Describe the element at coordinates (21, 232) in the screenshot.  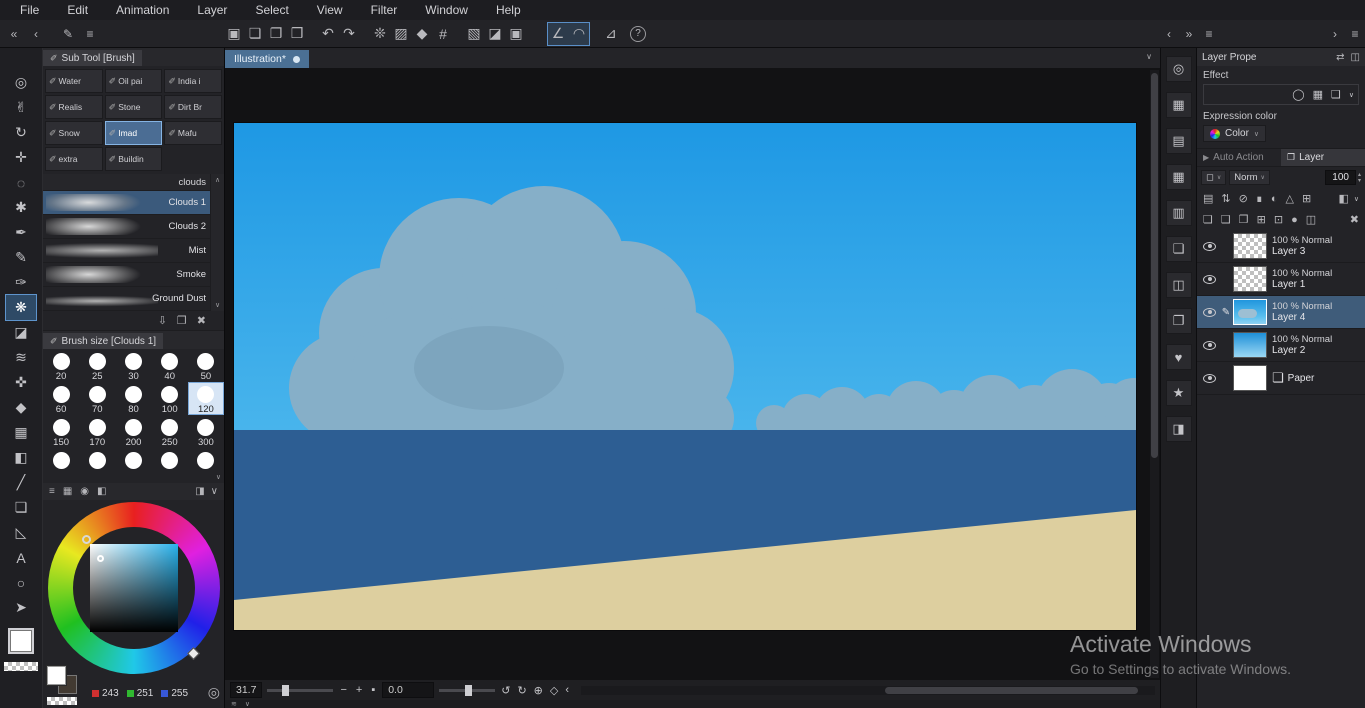
I see `pen-tool: ✒` at that location.